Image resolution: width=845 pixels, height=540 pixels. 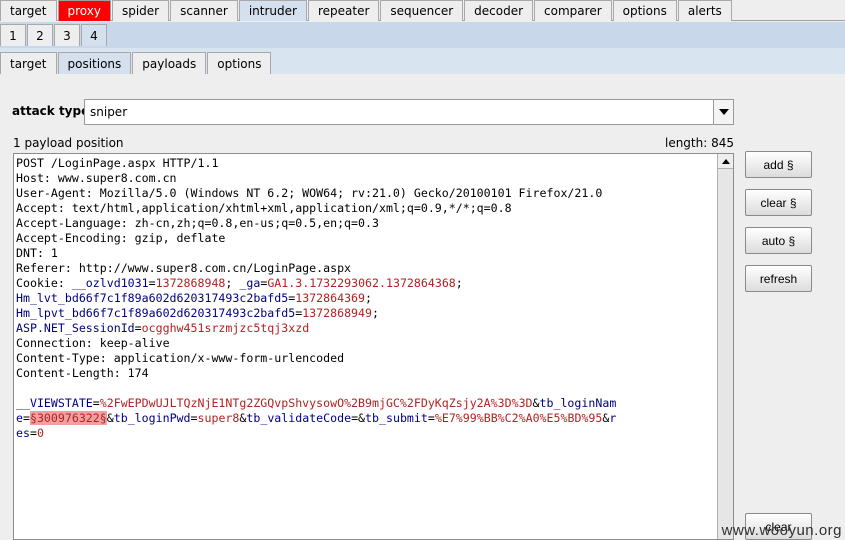 I want to click on body-param-name-wrap: es, so click(x=23, y=433).